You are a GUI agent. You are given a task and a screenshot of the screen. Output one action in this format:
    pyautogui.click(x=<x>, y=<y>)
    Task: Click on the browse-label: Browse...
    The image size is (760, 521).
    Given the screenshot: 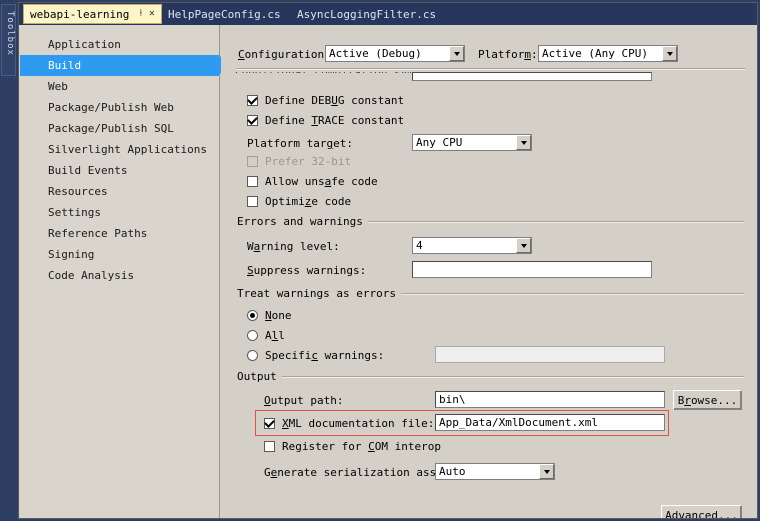 What is the action you would take?
    pyautogui.click(x=707, y=400)
    